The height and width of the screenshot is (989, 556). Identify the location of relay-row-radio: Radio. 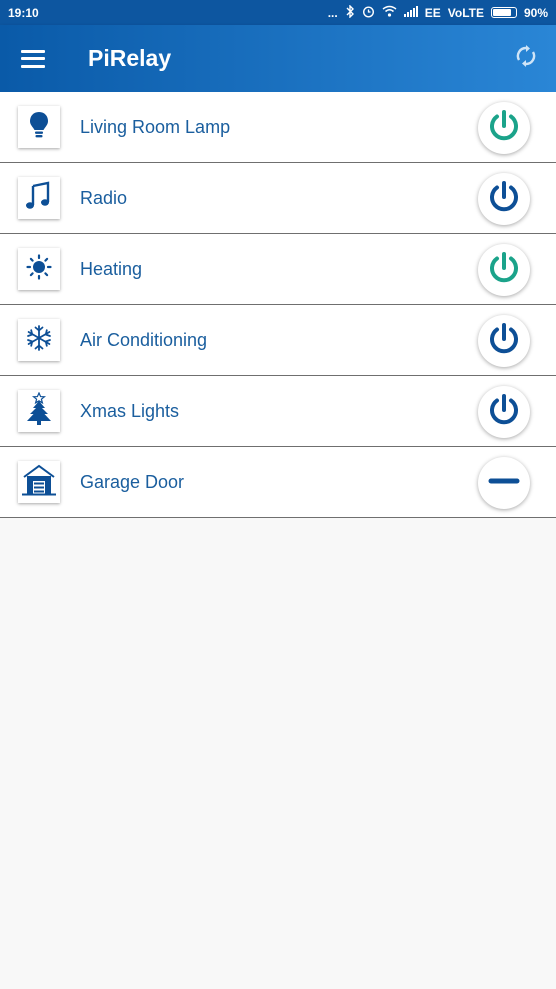
(278, 198).